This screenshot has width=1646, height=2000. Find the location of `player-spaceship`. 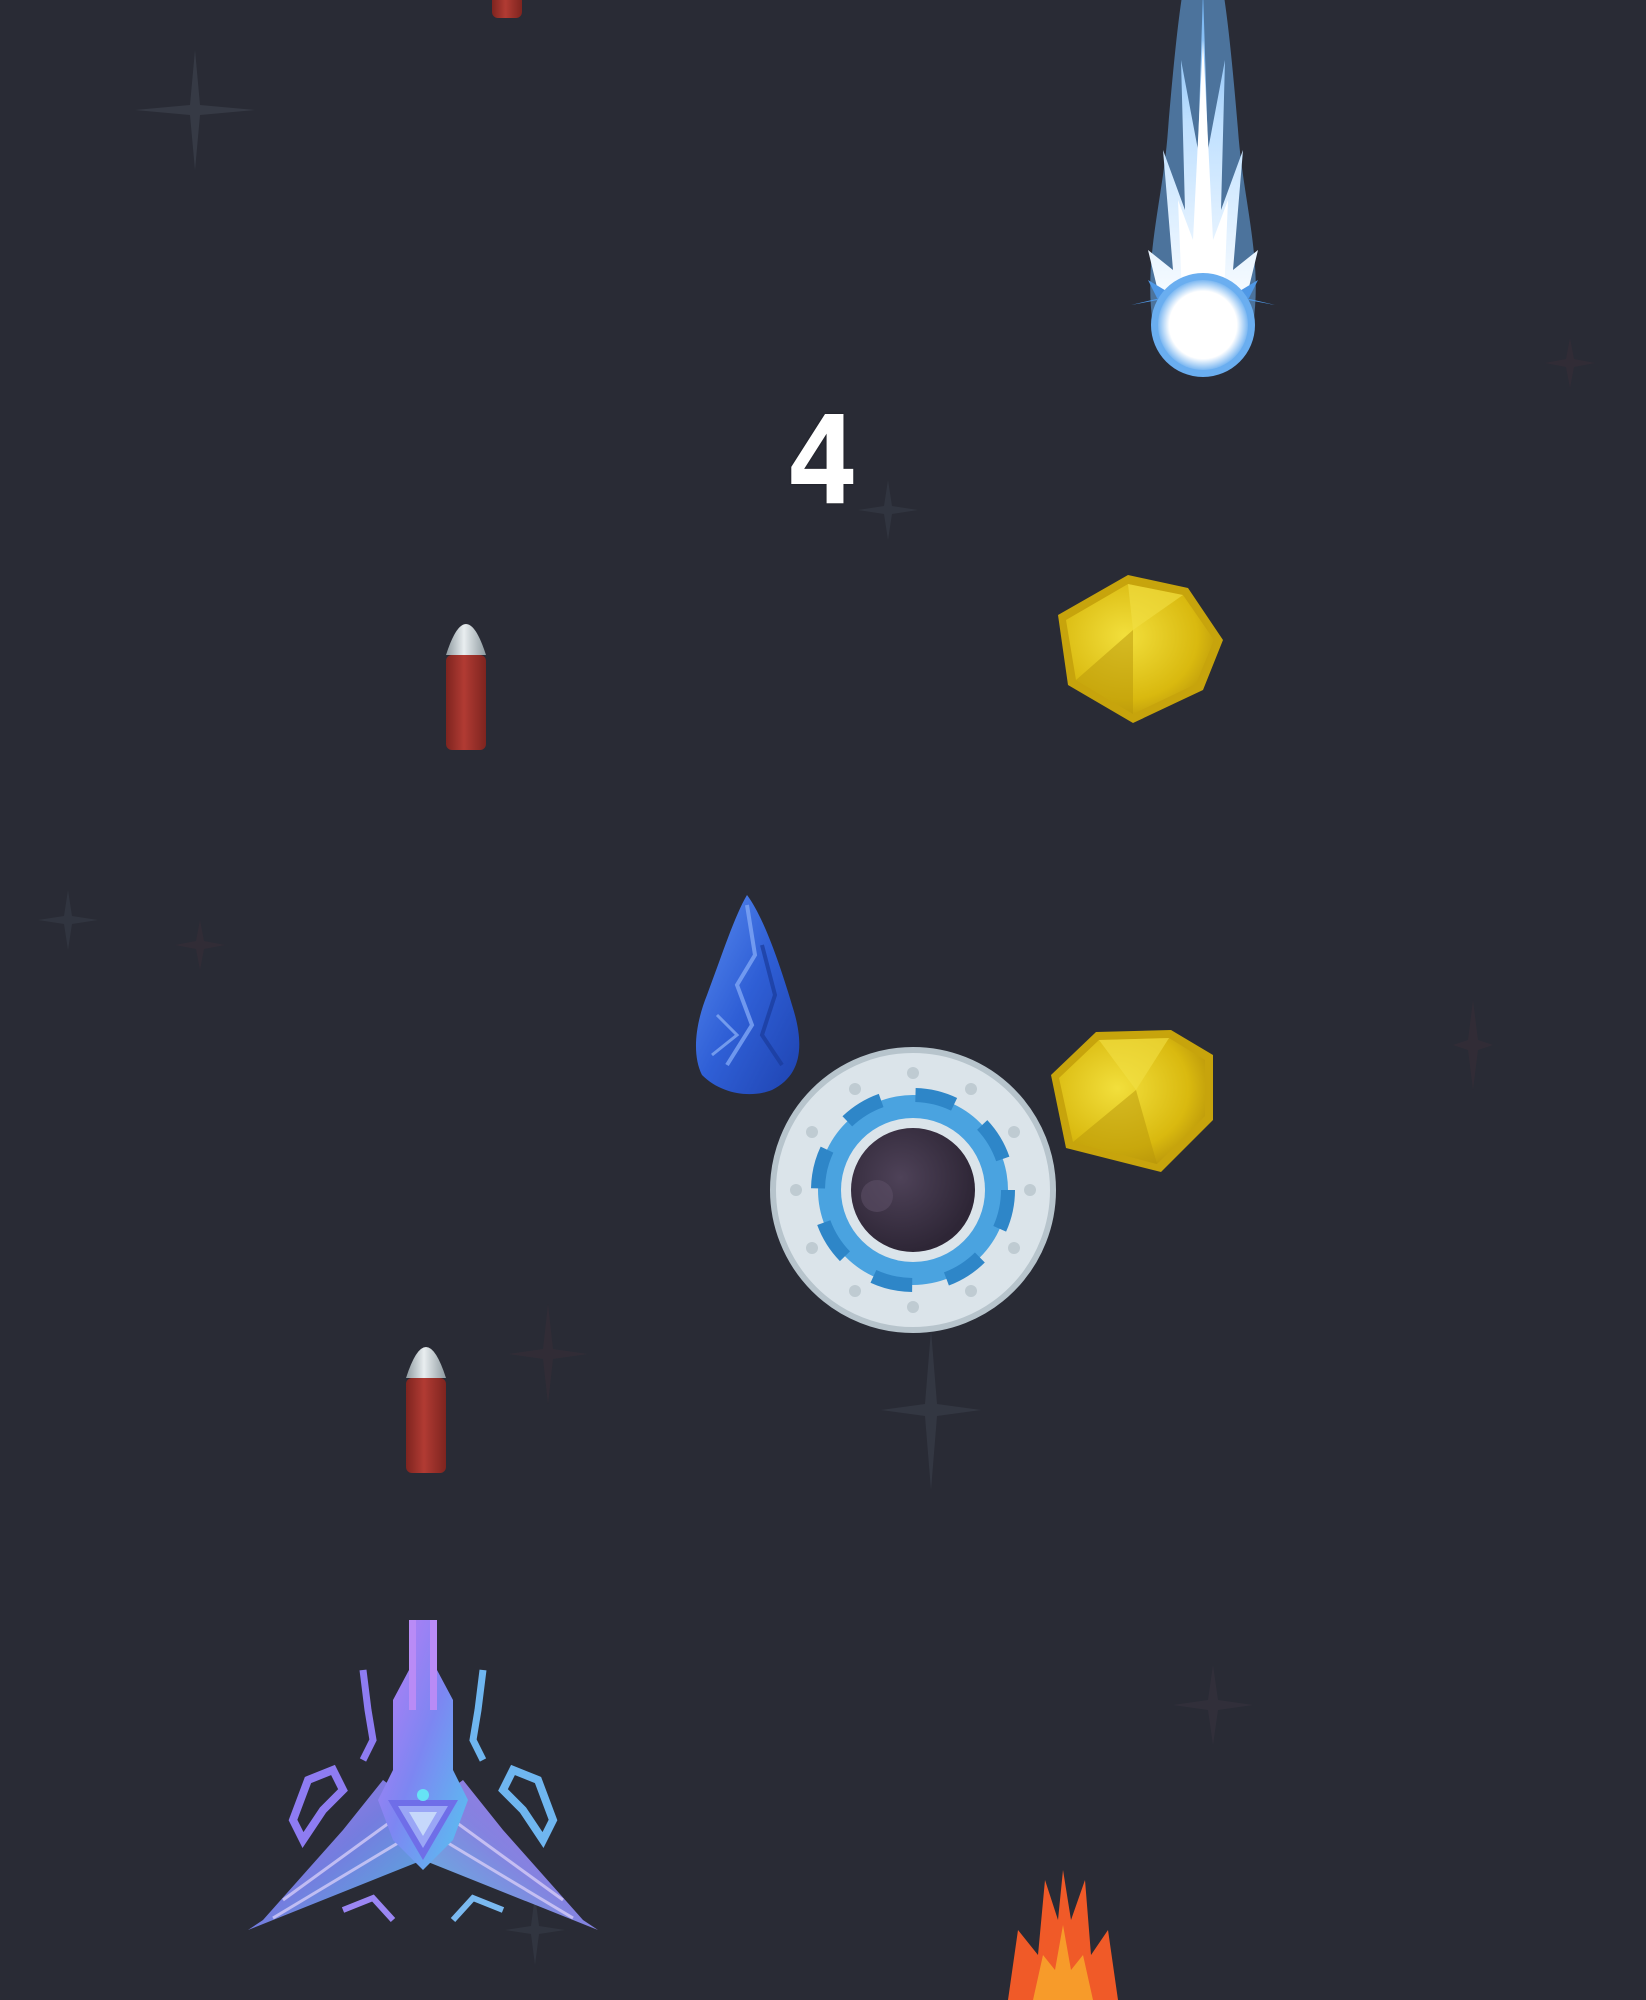

player-spaceship is located at coordinates (423, 1775).